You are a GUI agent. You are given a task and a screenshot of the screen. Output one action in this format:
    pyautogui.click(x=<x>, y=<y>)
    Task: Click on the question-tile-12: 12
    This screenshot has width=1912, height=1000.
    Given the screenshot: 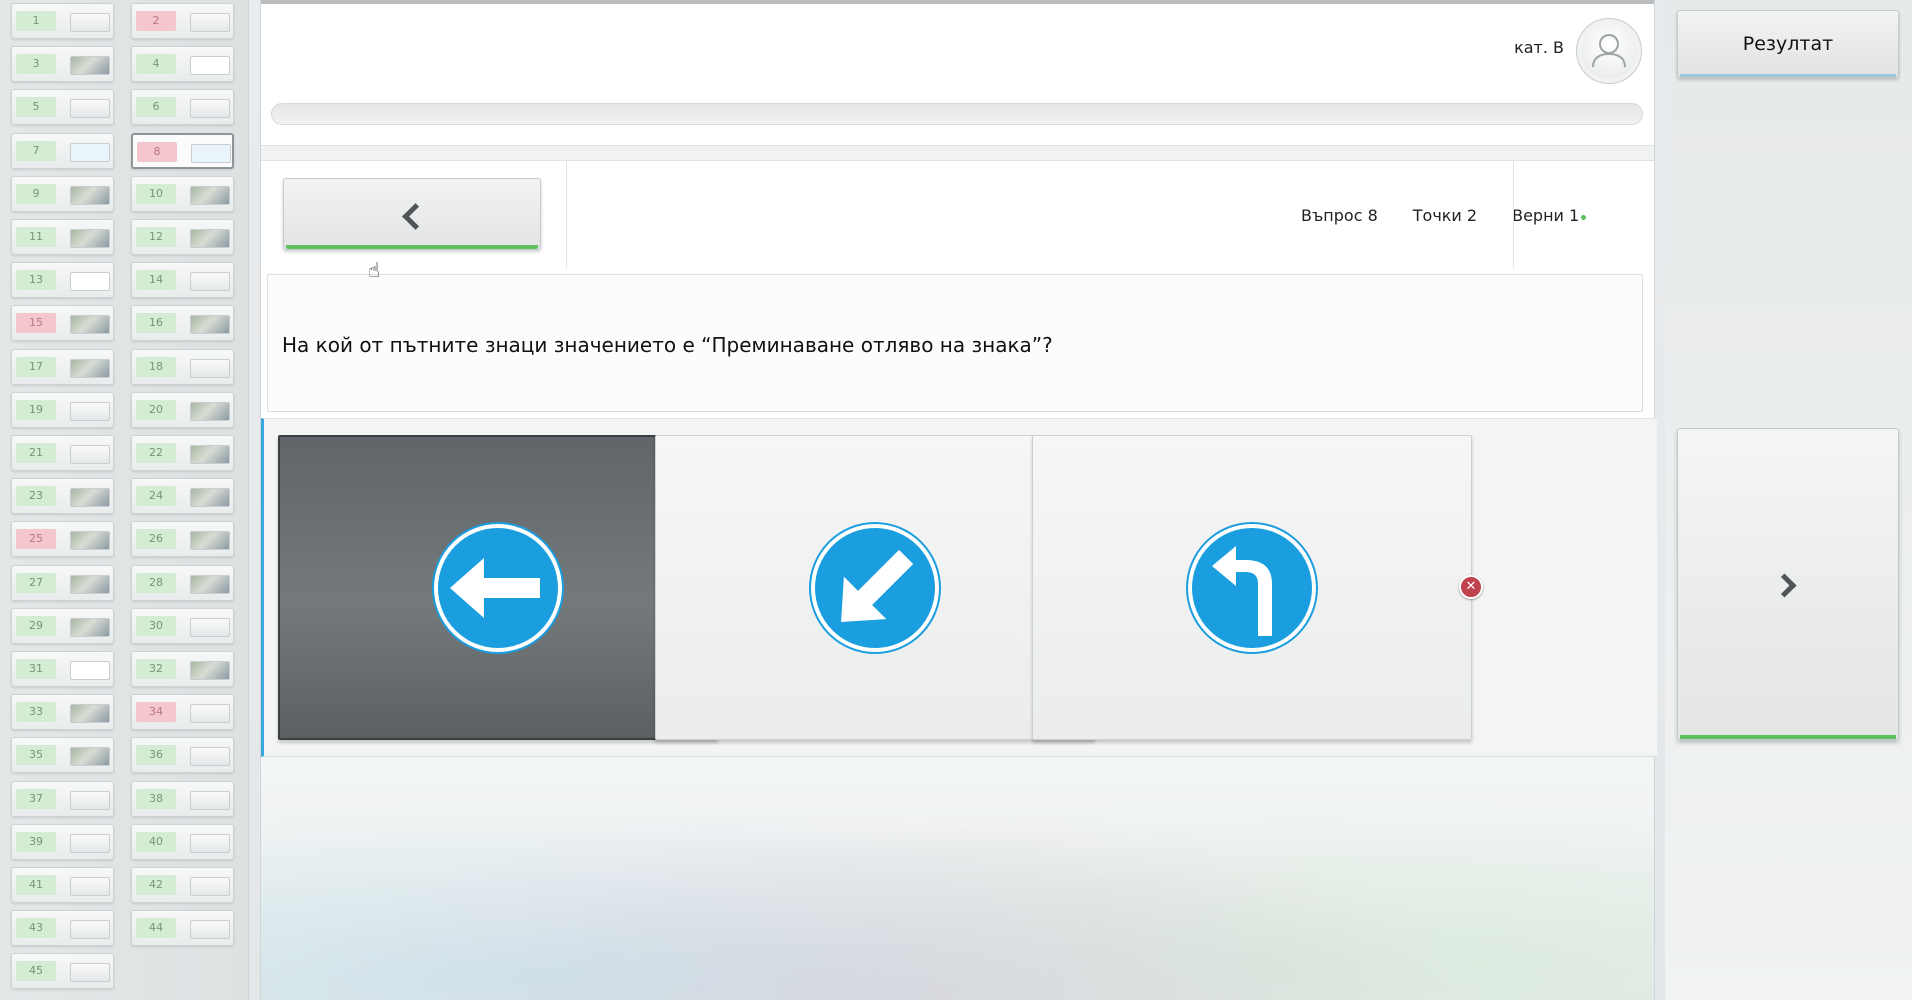 What is the action you would take?
    pyautogui.click(x=182, y=237)
    